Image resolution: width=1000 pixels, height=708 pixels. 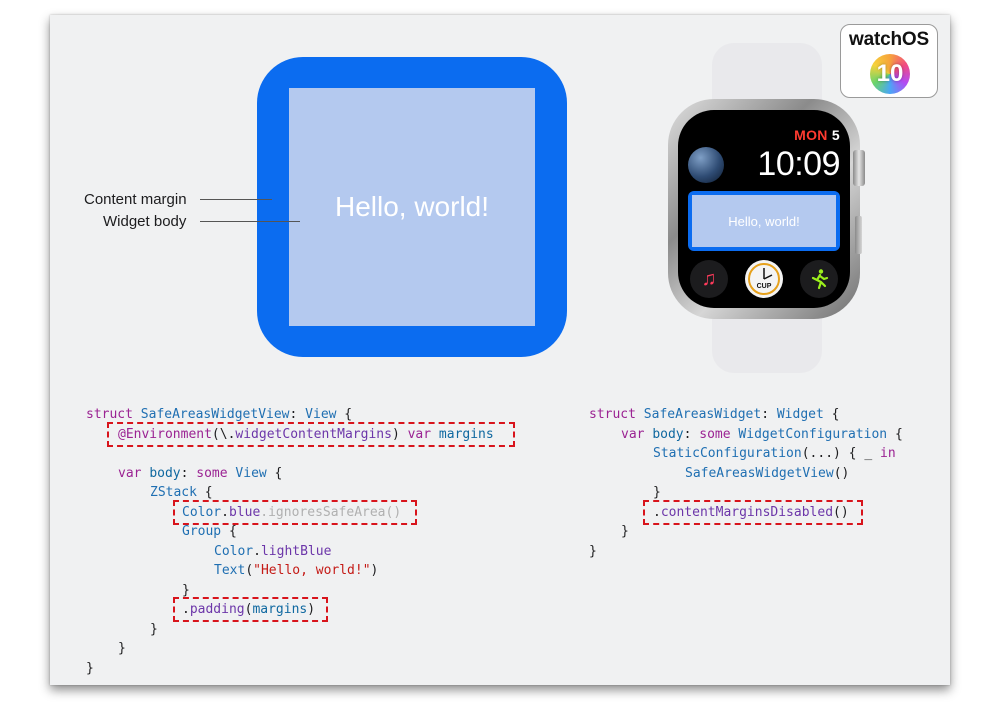 I want to click on widget-content-margin-area: Hello, world!, so click(x=412, y=207).